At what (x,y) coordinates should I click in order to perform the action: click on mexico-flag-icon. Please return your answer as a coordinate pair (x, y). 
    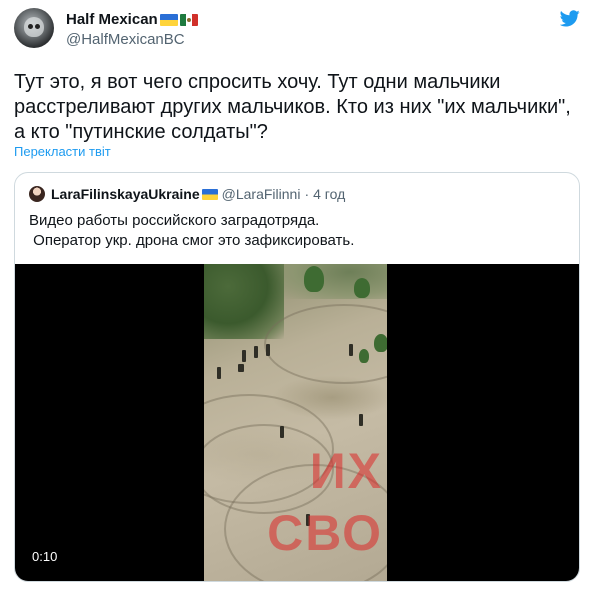
    Looking at the image, I should click on (188, 19).